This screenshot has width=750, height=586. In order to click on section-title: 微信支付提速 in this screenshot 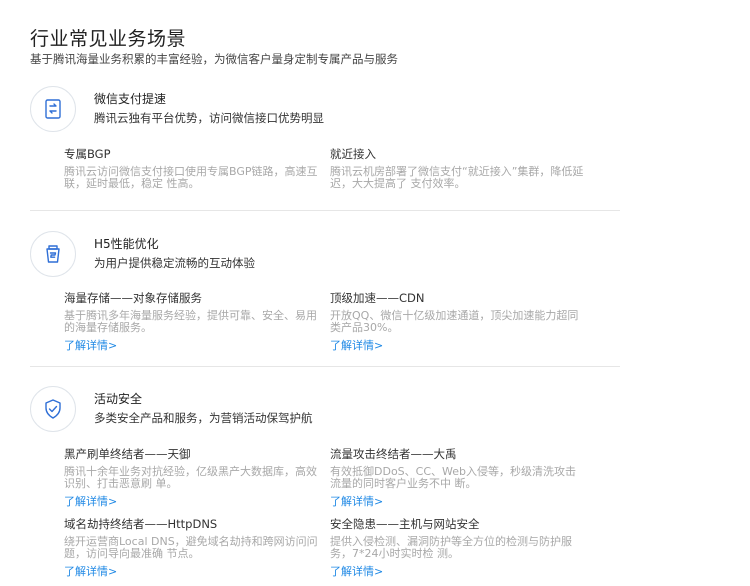, I will do `click(130, 99)`.